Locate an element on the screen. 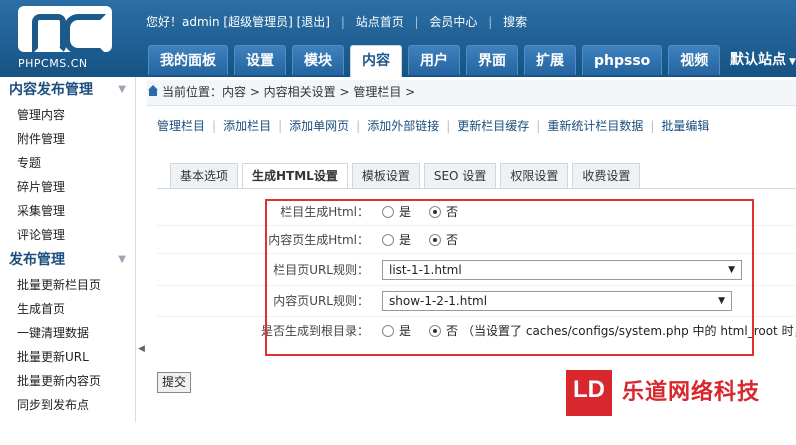  site-select: 默认站点 ▼ is located at coordinates (763, 60).